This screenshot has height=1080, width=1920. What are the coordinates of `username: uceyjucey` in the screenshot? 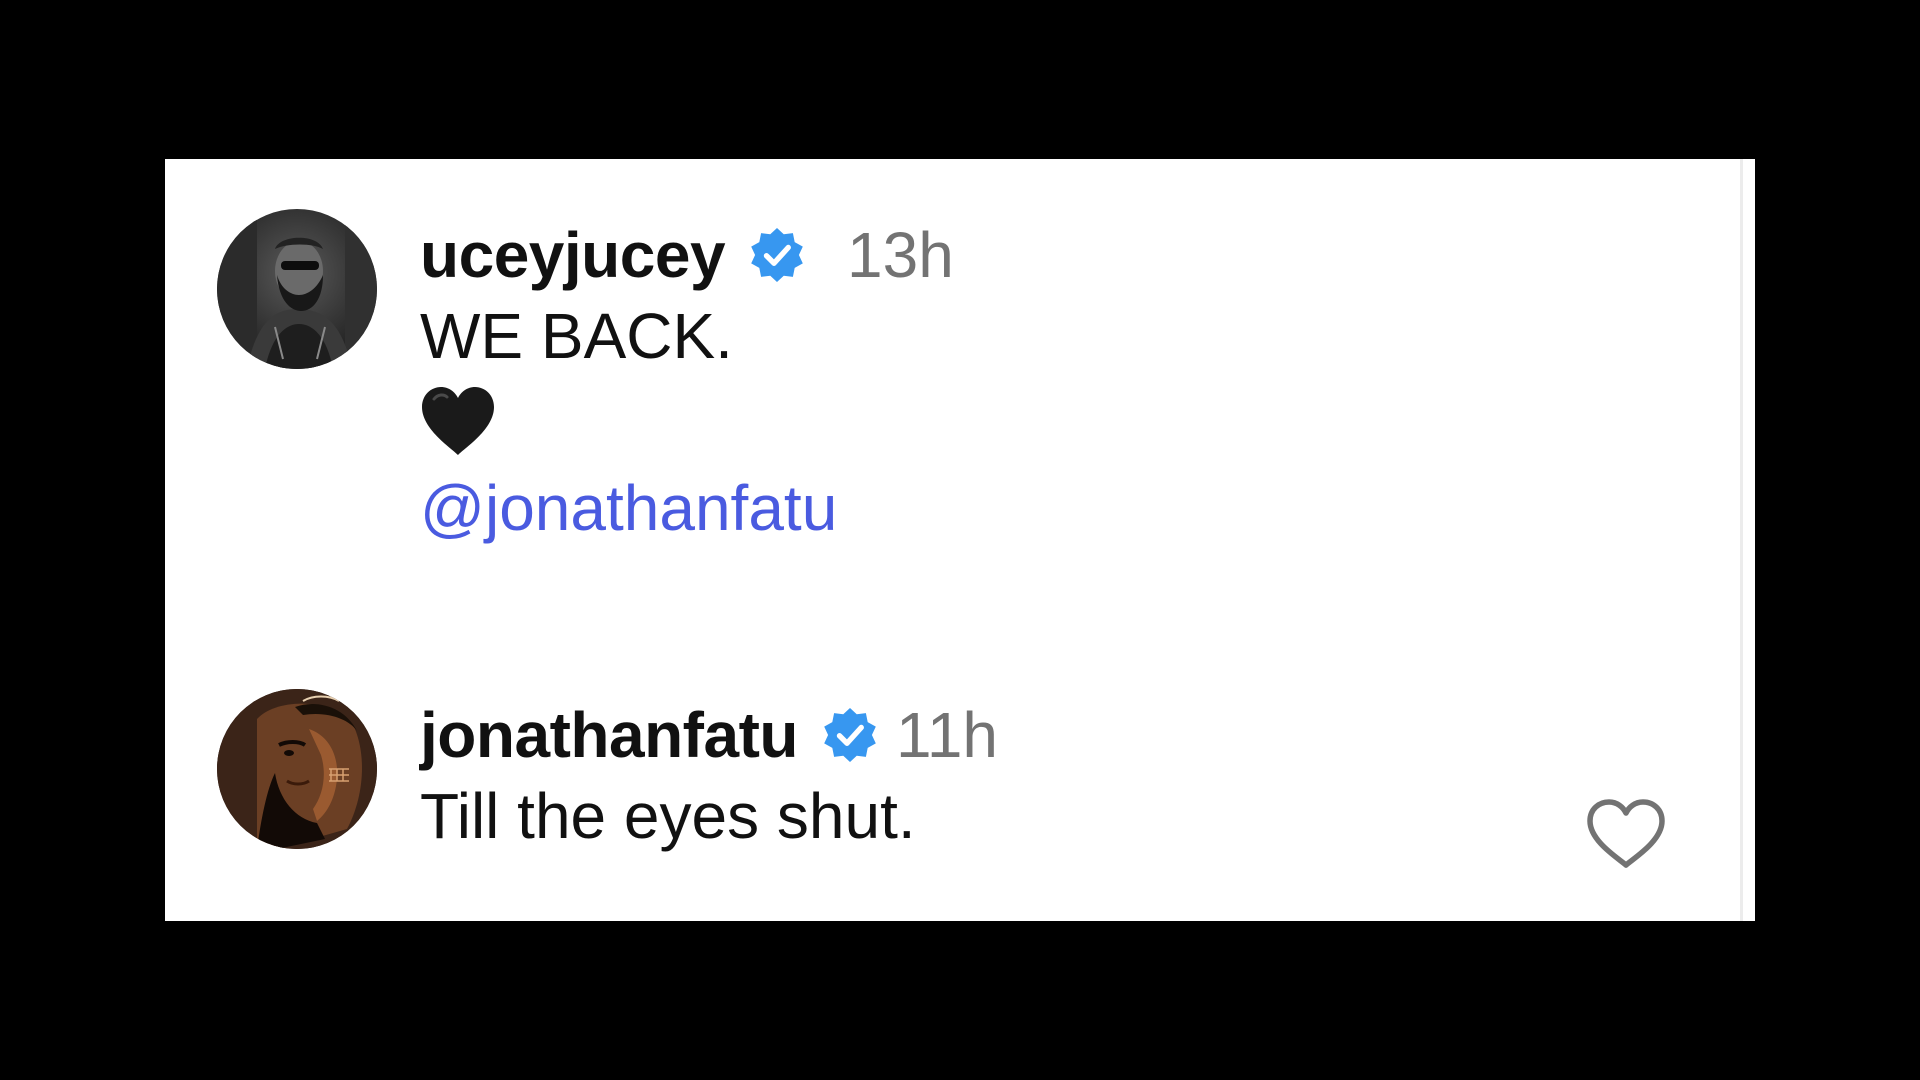 It's located at (573, 255).